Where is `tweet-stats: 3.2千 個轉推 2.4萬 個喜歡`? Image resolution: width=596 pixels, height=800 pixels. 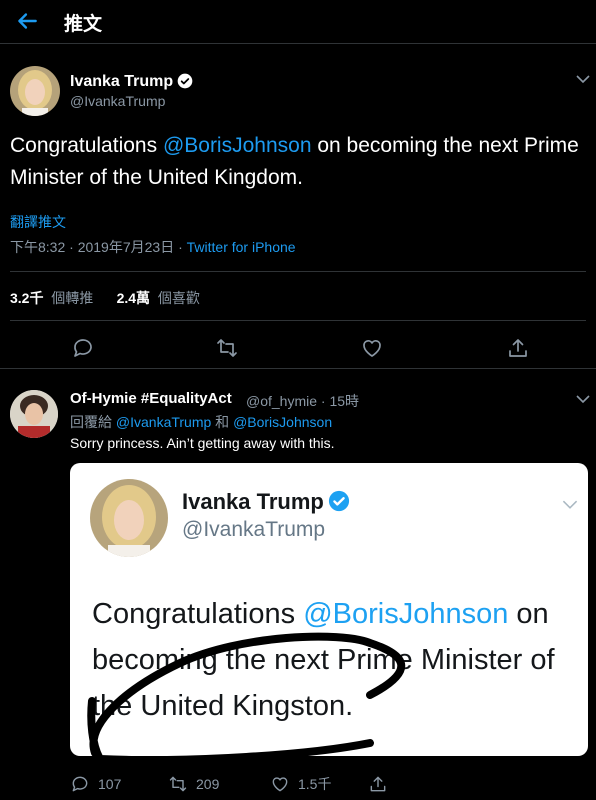
tweet-stats: 3.2千 個轉推 2.4萬 個喜歡 is located at coordinates (105, 298).